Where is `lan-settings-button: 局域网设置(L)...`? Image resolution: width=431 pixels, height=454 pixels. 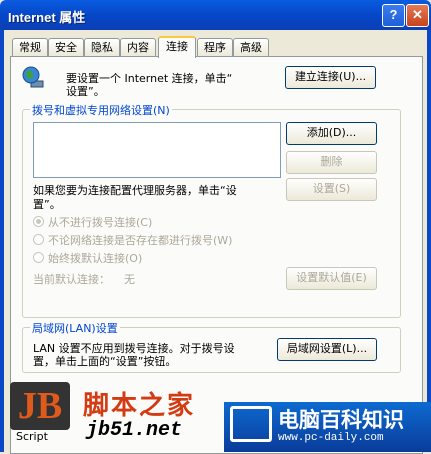
lan-settings-button: 局域网设置(L)... is located at coordinates (327, 349).